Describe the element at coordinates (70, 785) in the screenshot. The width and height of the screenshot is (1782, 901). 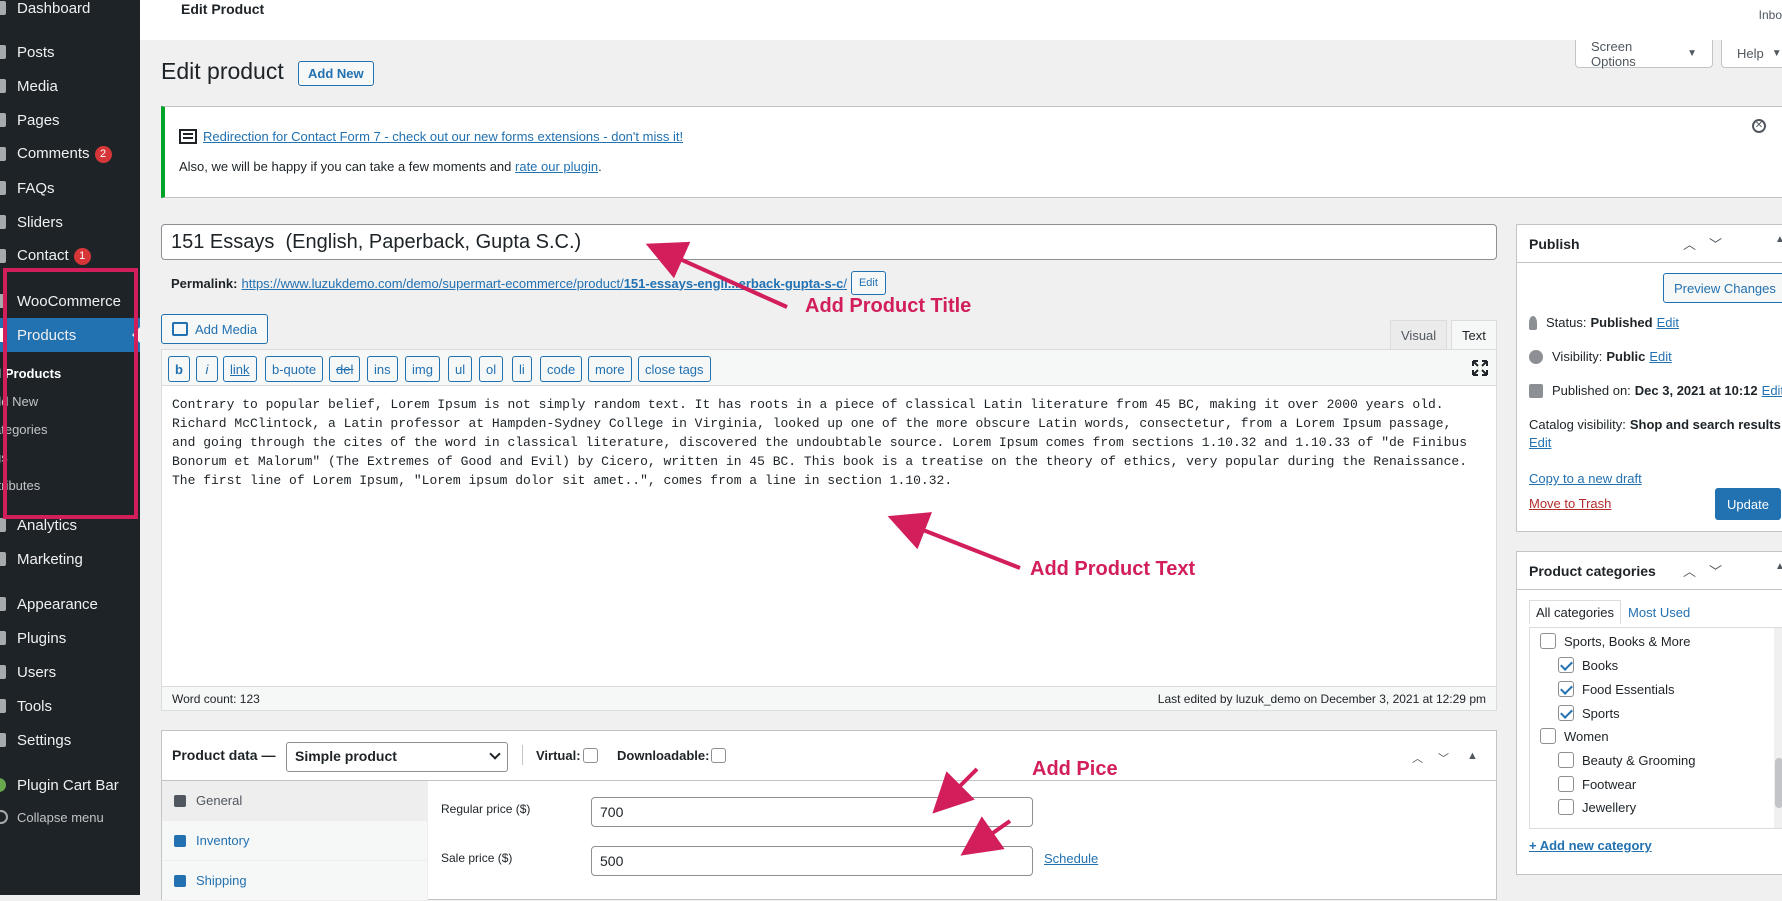
I see `menu-plugin-cart-bar: Plugin Cart Bar` at that location.